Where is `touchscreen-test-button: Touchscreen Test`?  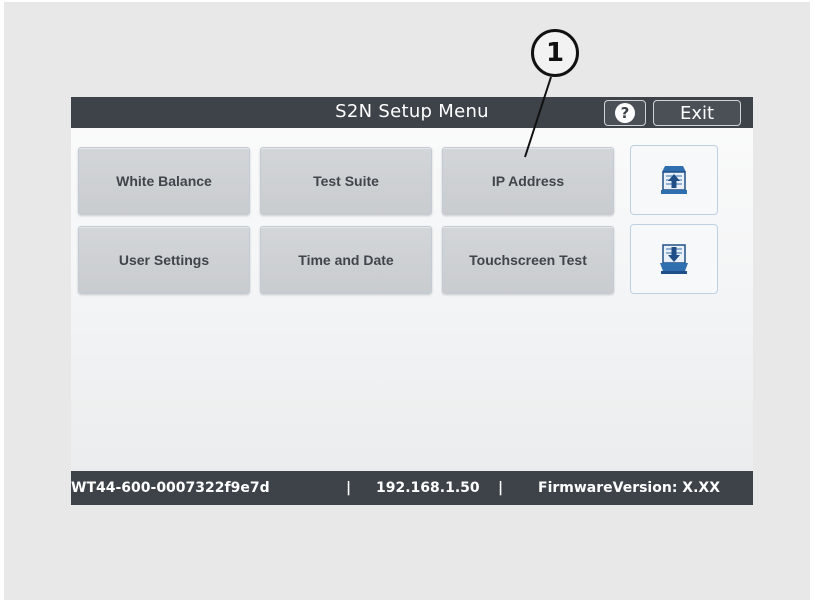
touchscreen-test-button: Touchscreen Test is located at coordinates (528, 260).